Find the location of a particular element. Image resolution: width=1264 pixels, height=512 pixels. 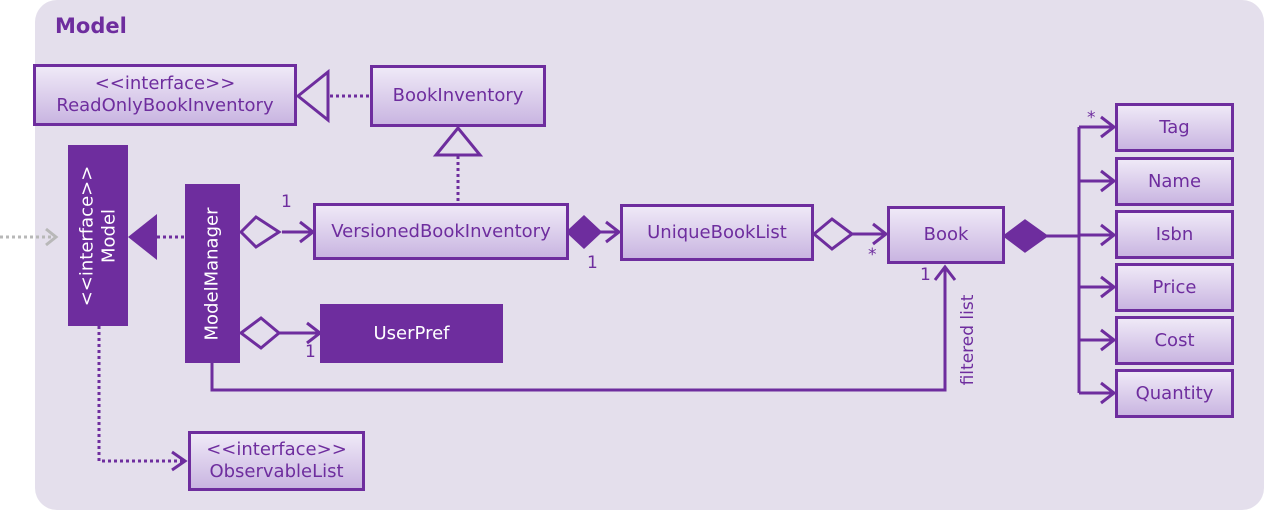

class-user-pref: UserPref is located at coordinates (411, 333).